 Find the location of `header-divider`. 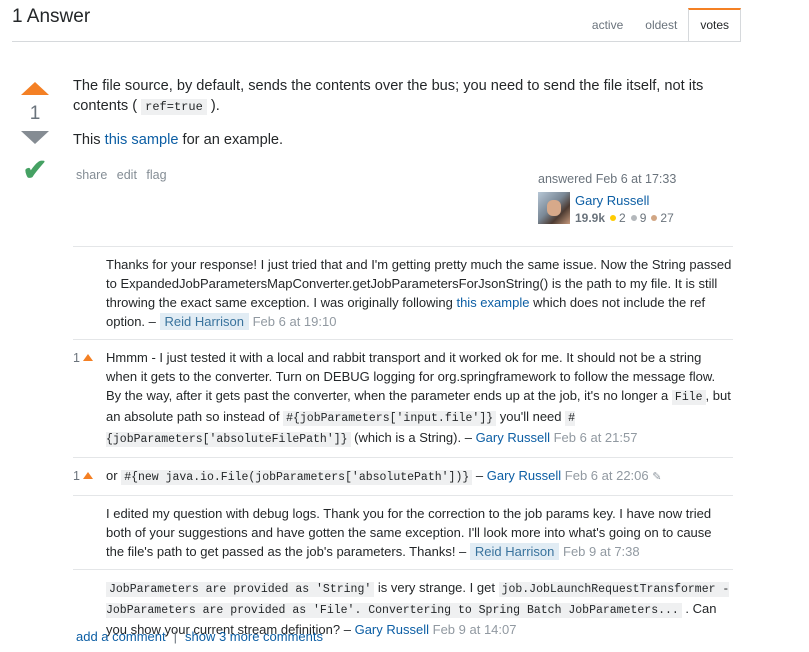

header-divider is located at coordinates (376, 41).